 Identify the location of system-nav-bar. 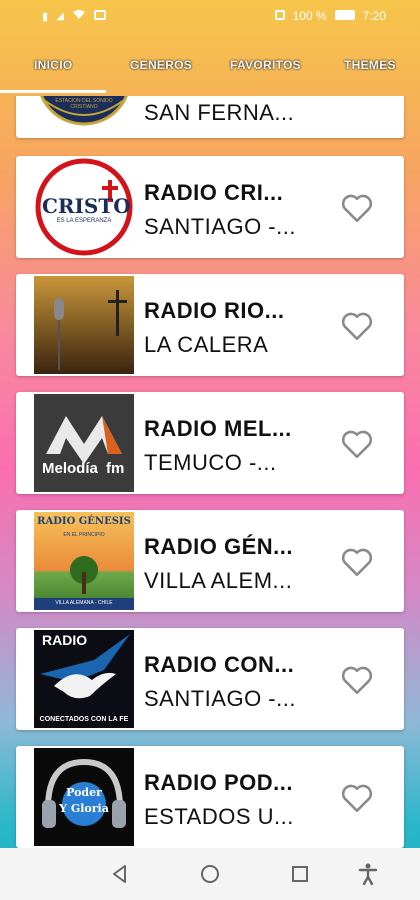
(210, 874).